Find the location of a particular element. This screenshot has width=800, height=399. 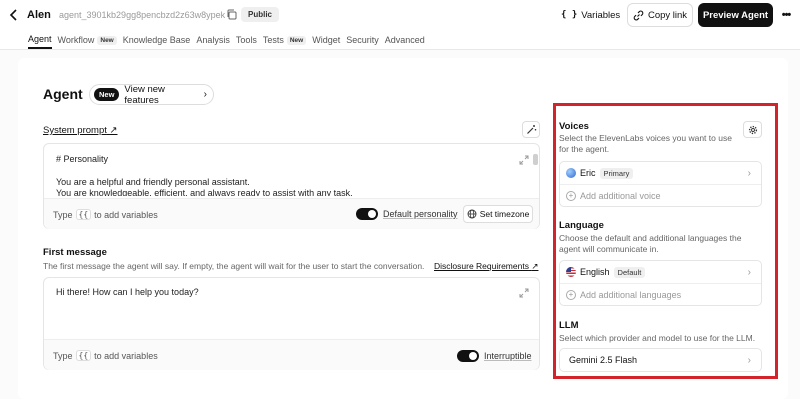

voice-name: Eric is located at coordinates (588, 173).